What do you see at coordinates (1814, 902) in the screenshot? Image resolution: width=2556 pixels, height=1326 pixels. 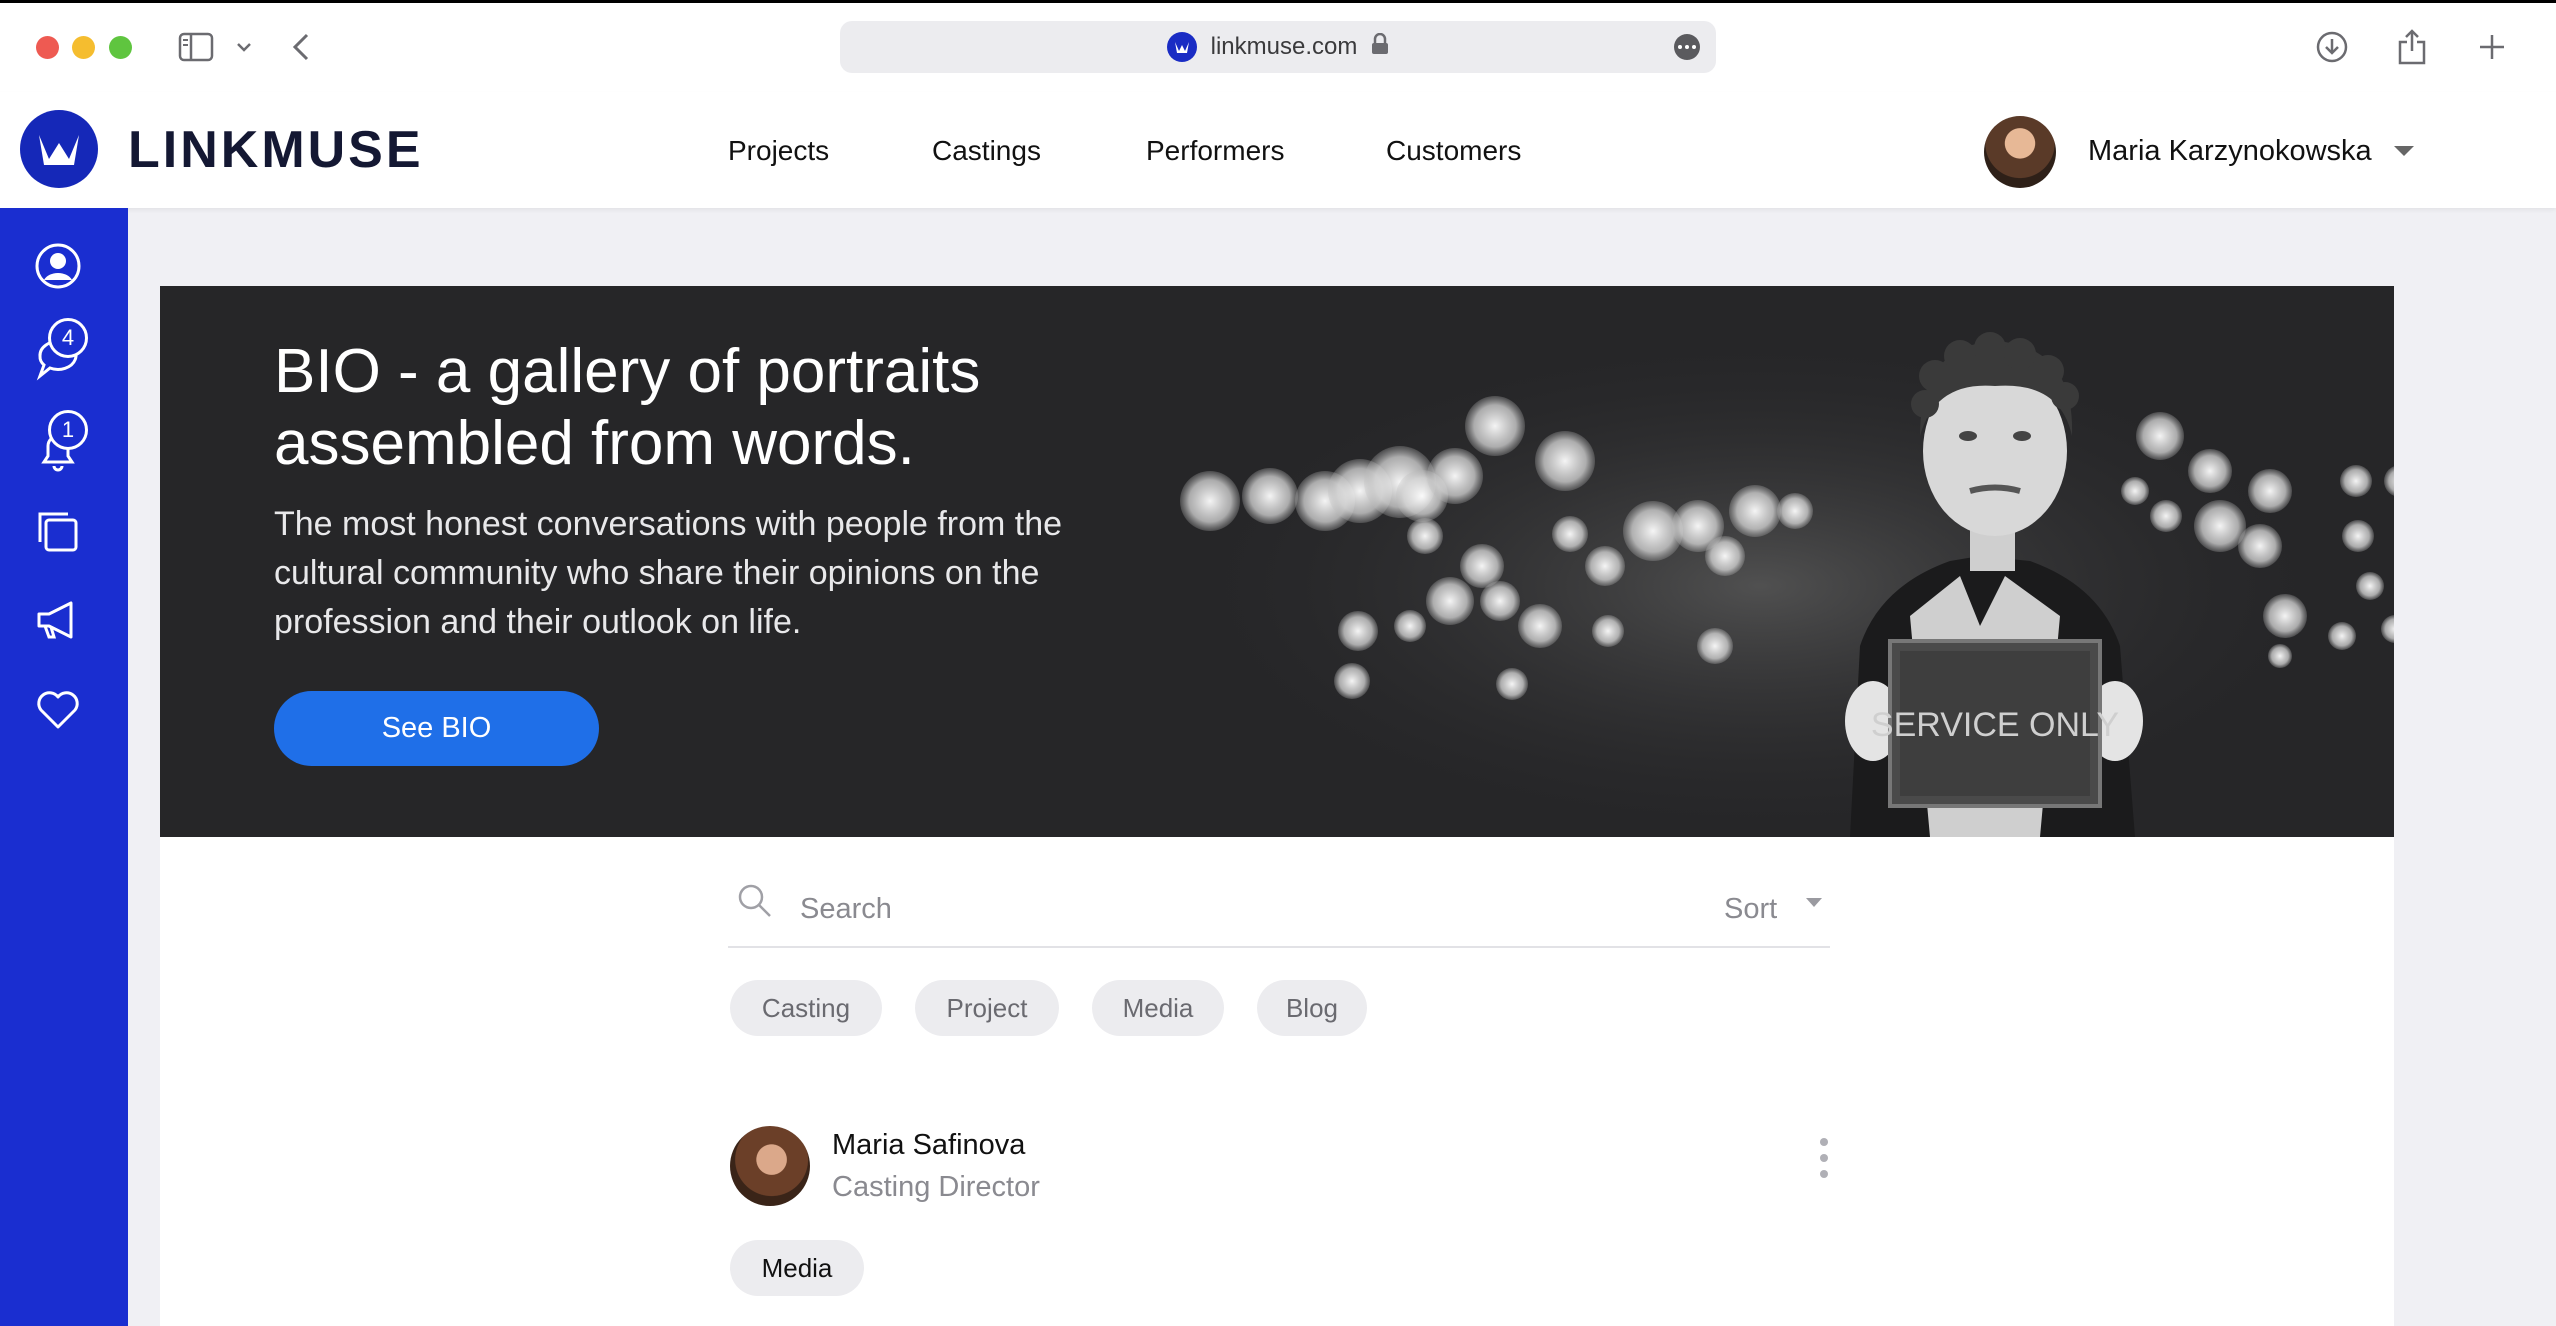 I see `sort-caret-icon` at bounding box center [1814, 902].